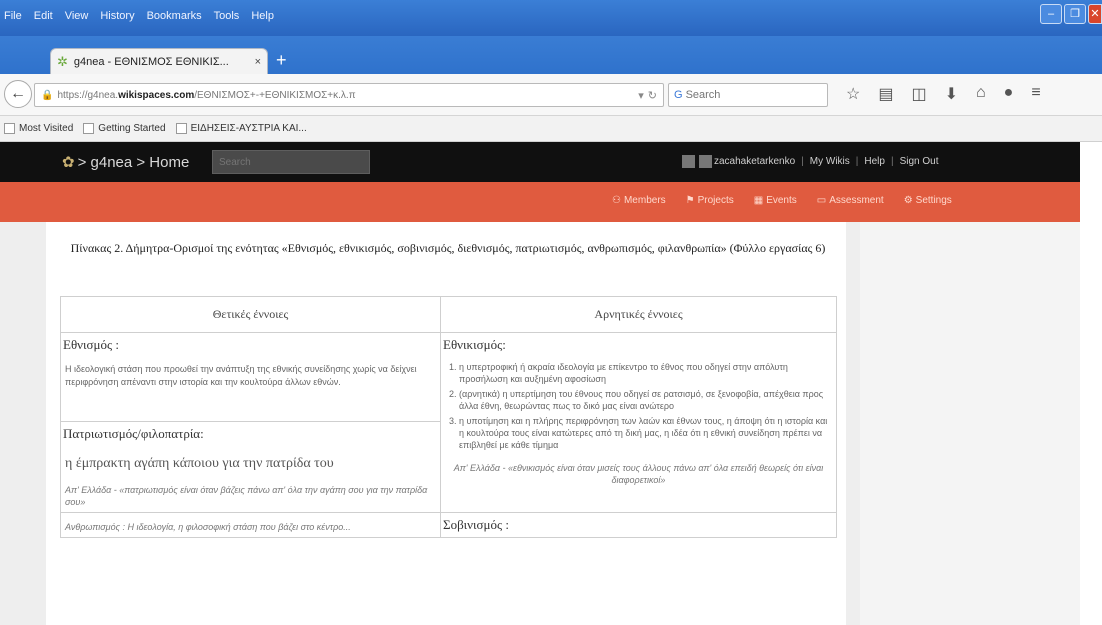  What do you see at coordinates (43, 16) in the screenshot?
I see `menu-edit: Edit` at bounding box center [43, 16].